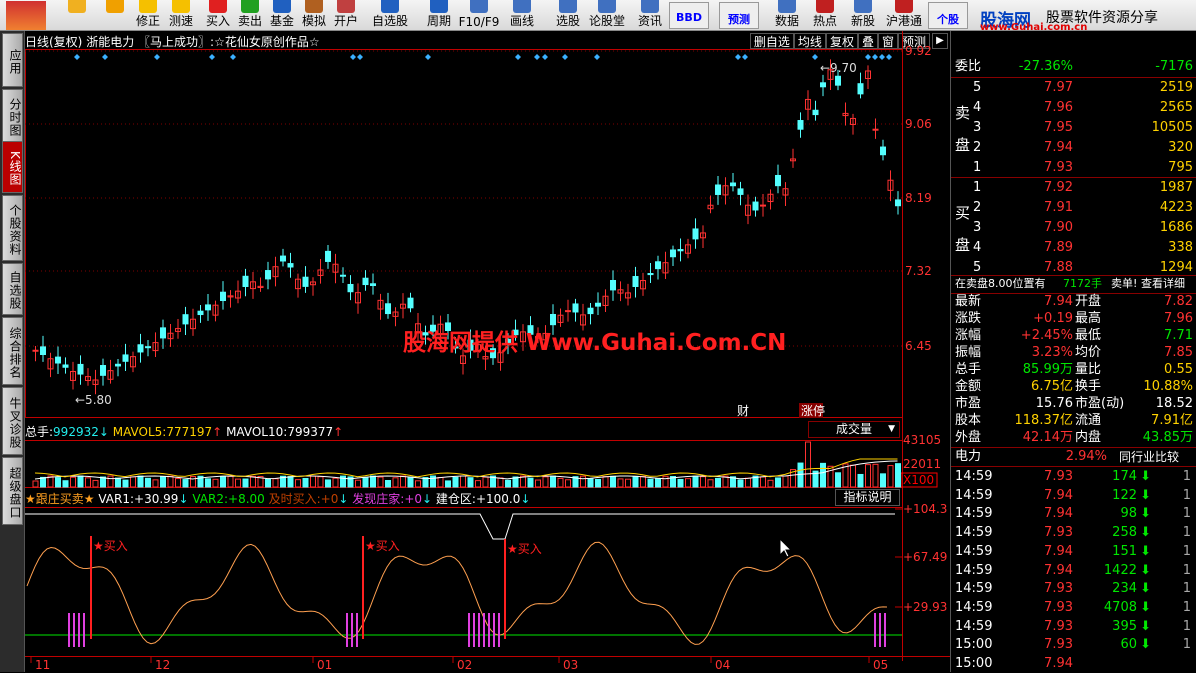 This screenshot has width=1196, height=673. Describe the element at coordinates (390, 15) in the screenshot. I see `toolbar-button-9: 自选股` at that location.